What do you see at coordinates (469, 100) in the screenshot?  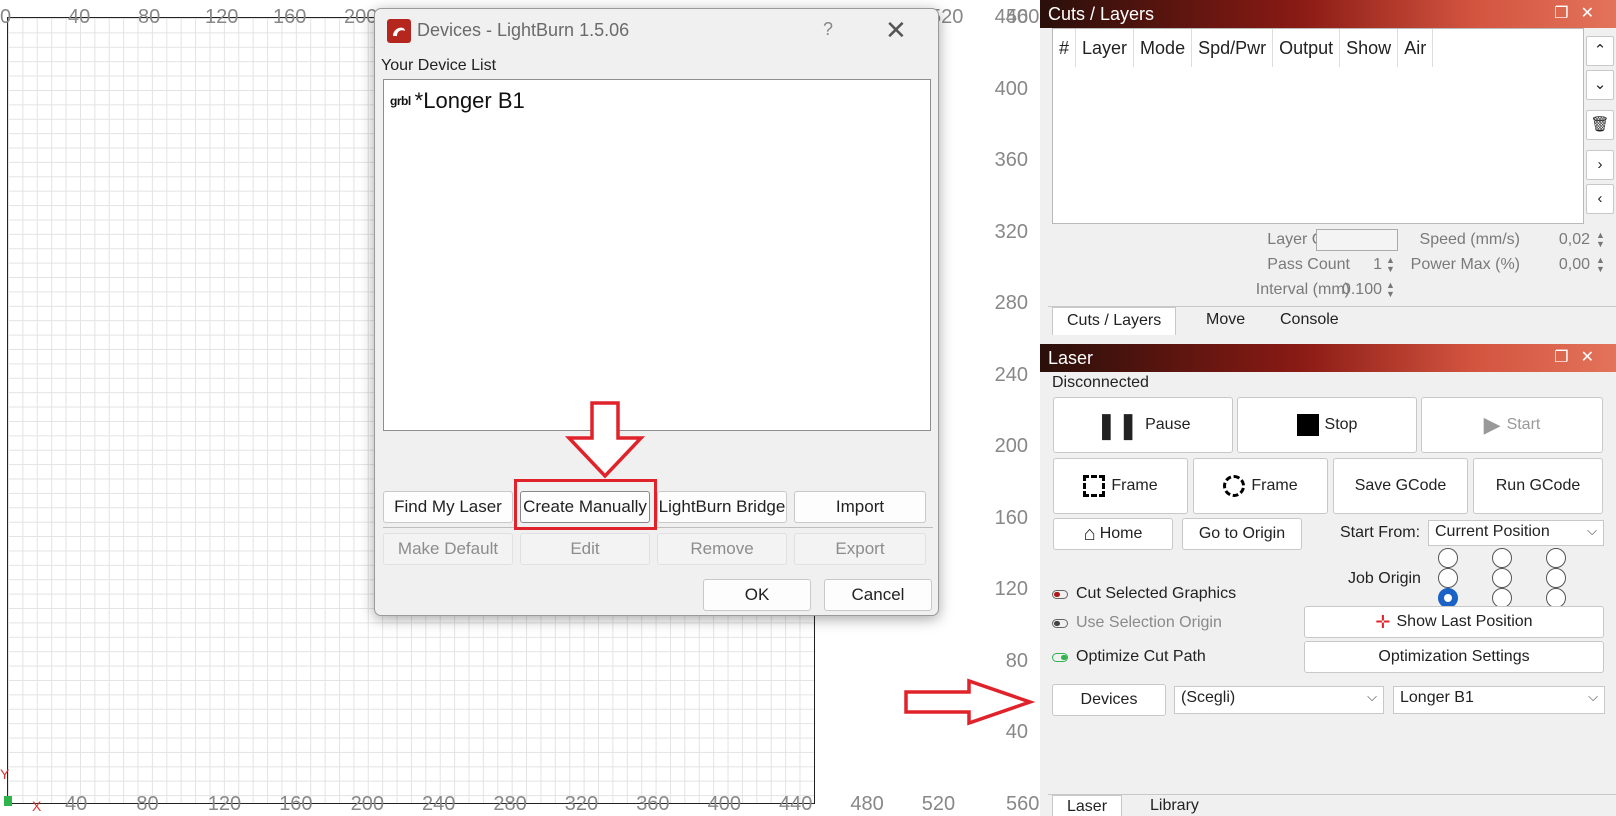 I see `device-name: *Longer B1` at bounding box center [469, 100].